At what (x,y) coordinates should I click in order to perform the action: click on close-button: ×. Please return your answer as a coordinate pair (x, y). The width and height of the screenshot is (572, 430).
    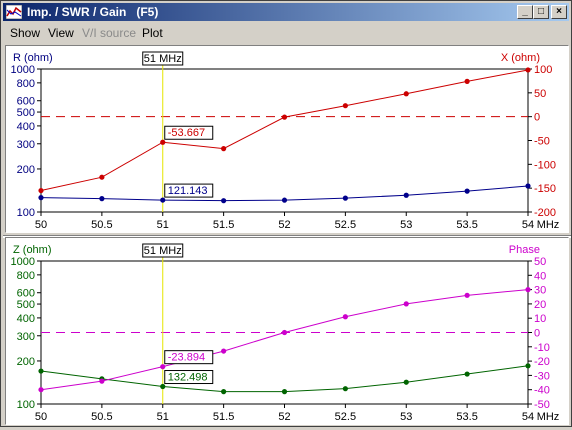
    Looking at the image, I should click on (559, 12).